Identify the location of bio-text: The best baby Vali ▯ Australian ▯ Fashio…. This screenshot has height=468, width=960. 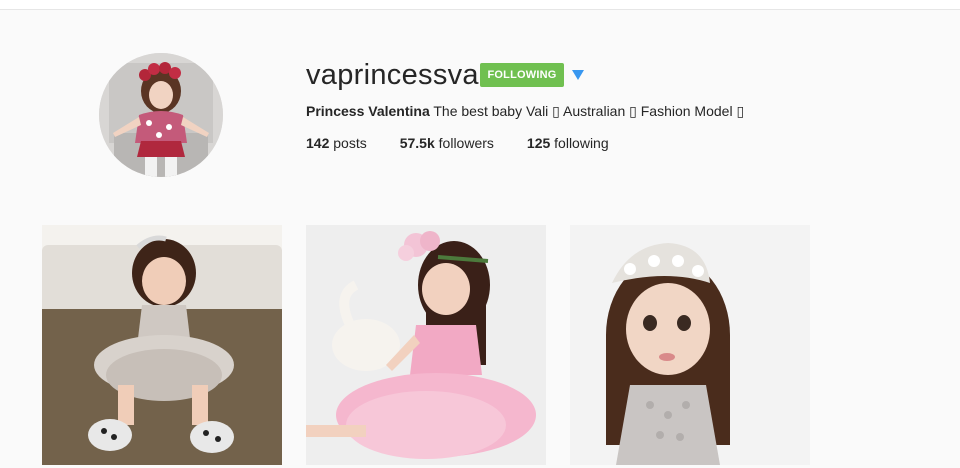
(587, 111).